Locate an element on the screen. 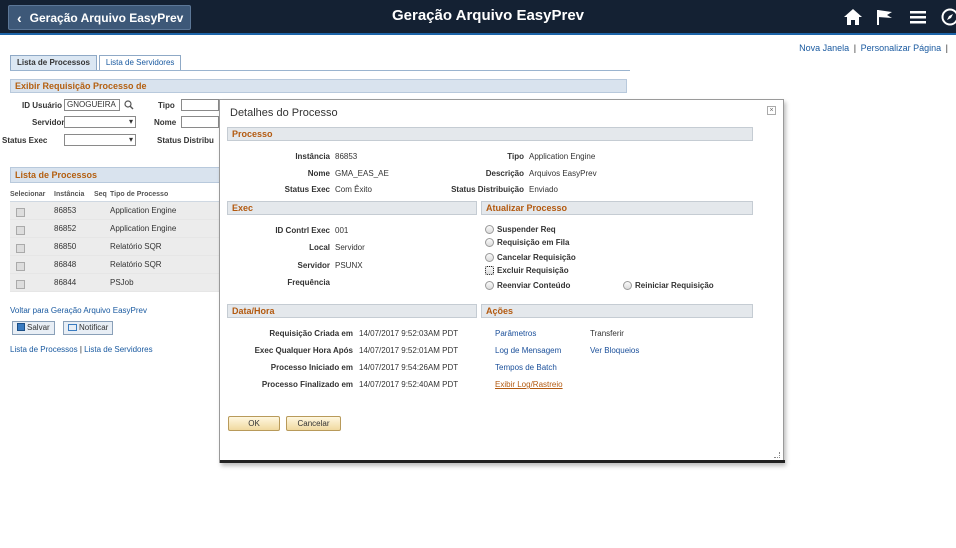  row-instancia: 86844 is located at coordinates (65, 282).